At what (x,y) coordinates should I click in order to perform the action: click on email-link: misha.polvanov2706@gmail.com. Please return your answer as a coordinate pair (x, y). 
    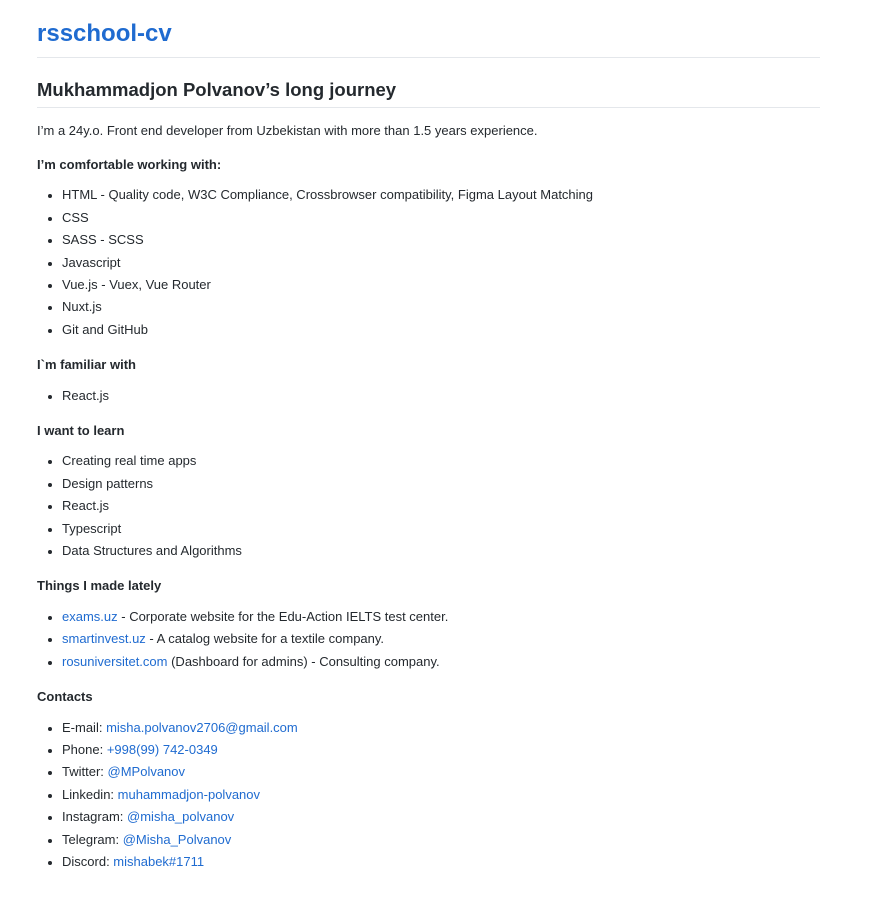
    Looking at the image, I should click on (202, 727).